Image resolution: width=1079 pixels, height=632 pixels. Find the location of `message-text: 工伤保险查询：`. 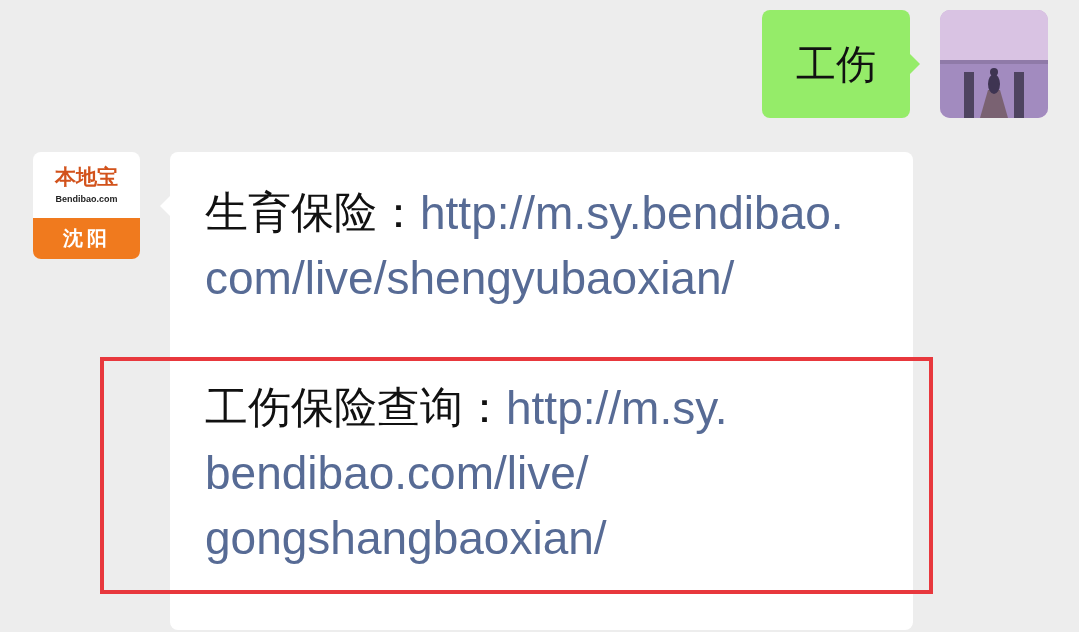

message-text: 工伤保险查询： is located at coordinates (355, 407).